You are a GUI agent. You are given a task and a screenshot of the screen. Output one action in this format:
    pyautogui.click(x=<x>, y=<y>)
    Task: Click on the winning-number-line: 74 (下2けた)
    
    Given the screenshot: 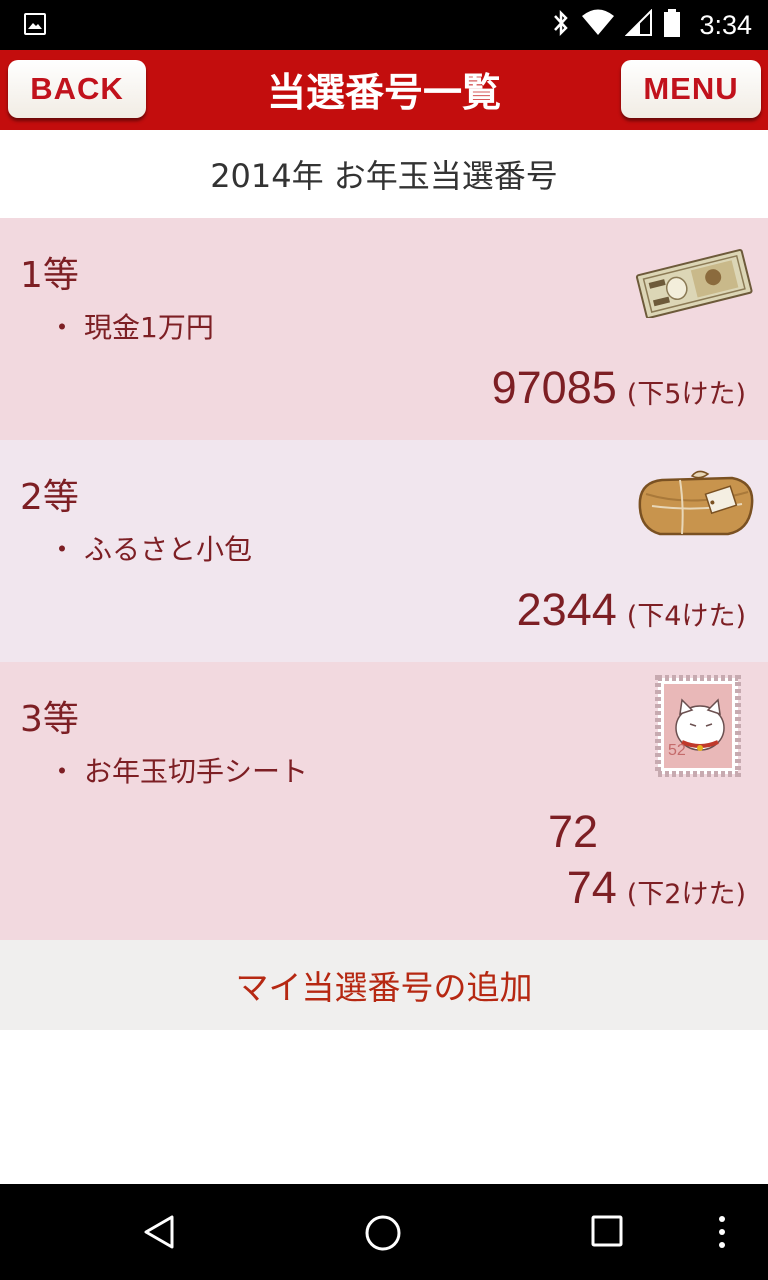 What is the action you would take?
    pyautogui.click(x=656, y=888)
    